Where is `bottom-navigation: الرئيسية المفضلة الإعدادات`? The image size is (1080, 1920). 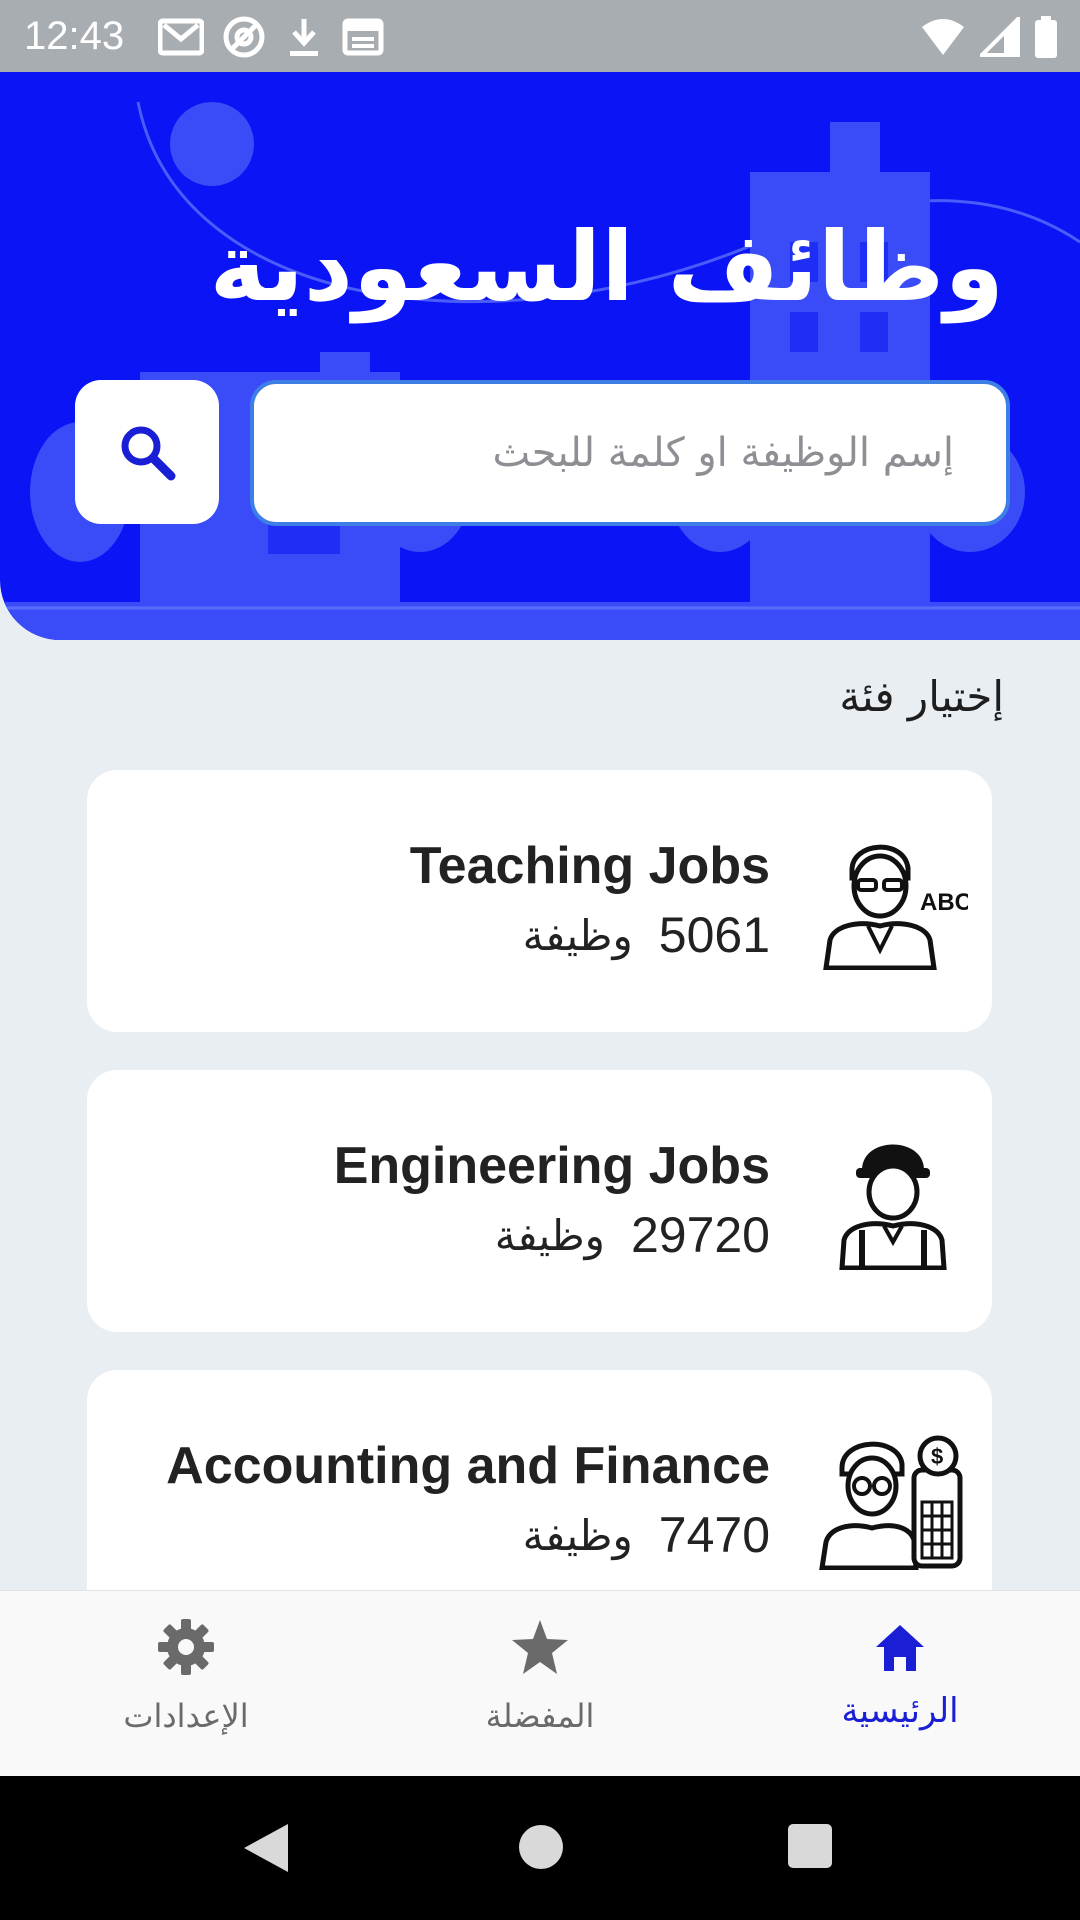
bottom-navigation: الرئيسية المفضلة الإعدادات is located at coordinates (540, 1683).